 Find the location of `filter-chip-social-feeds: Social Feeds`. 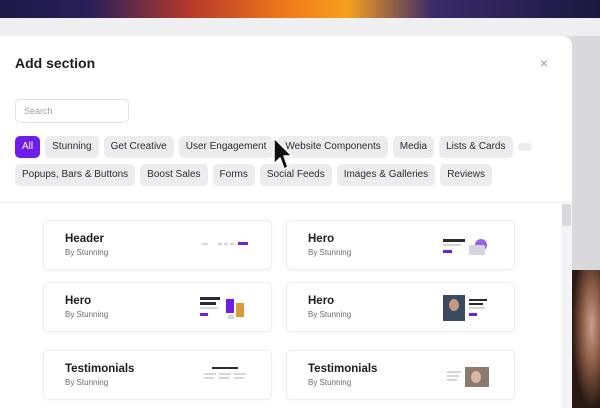

filter-chip-social-feeds: Social Feeds is located at coordinates (295, 175).